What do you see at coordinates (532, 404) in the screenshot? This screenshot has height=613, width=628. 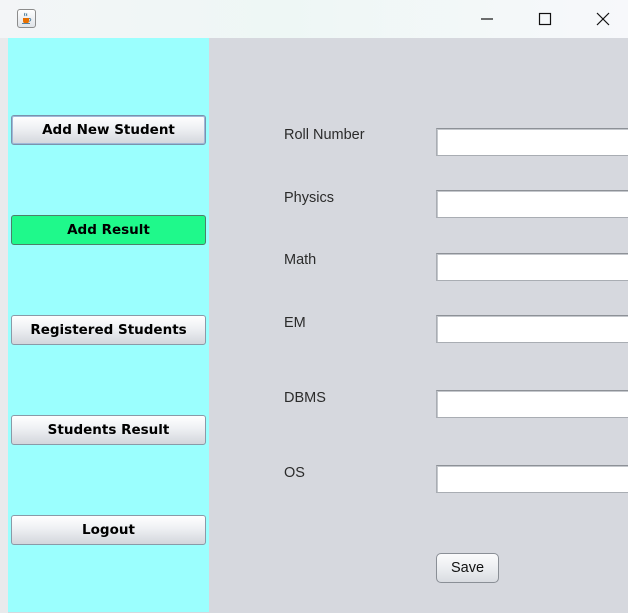 I see `dbms-field` at bounding box center [532, 404].